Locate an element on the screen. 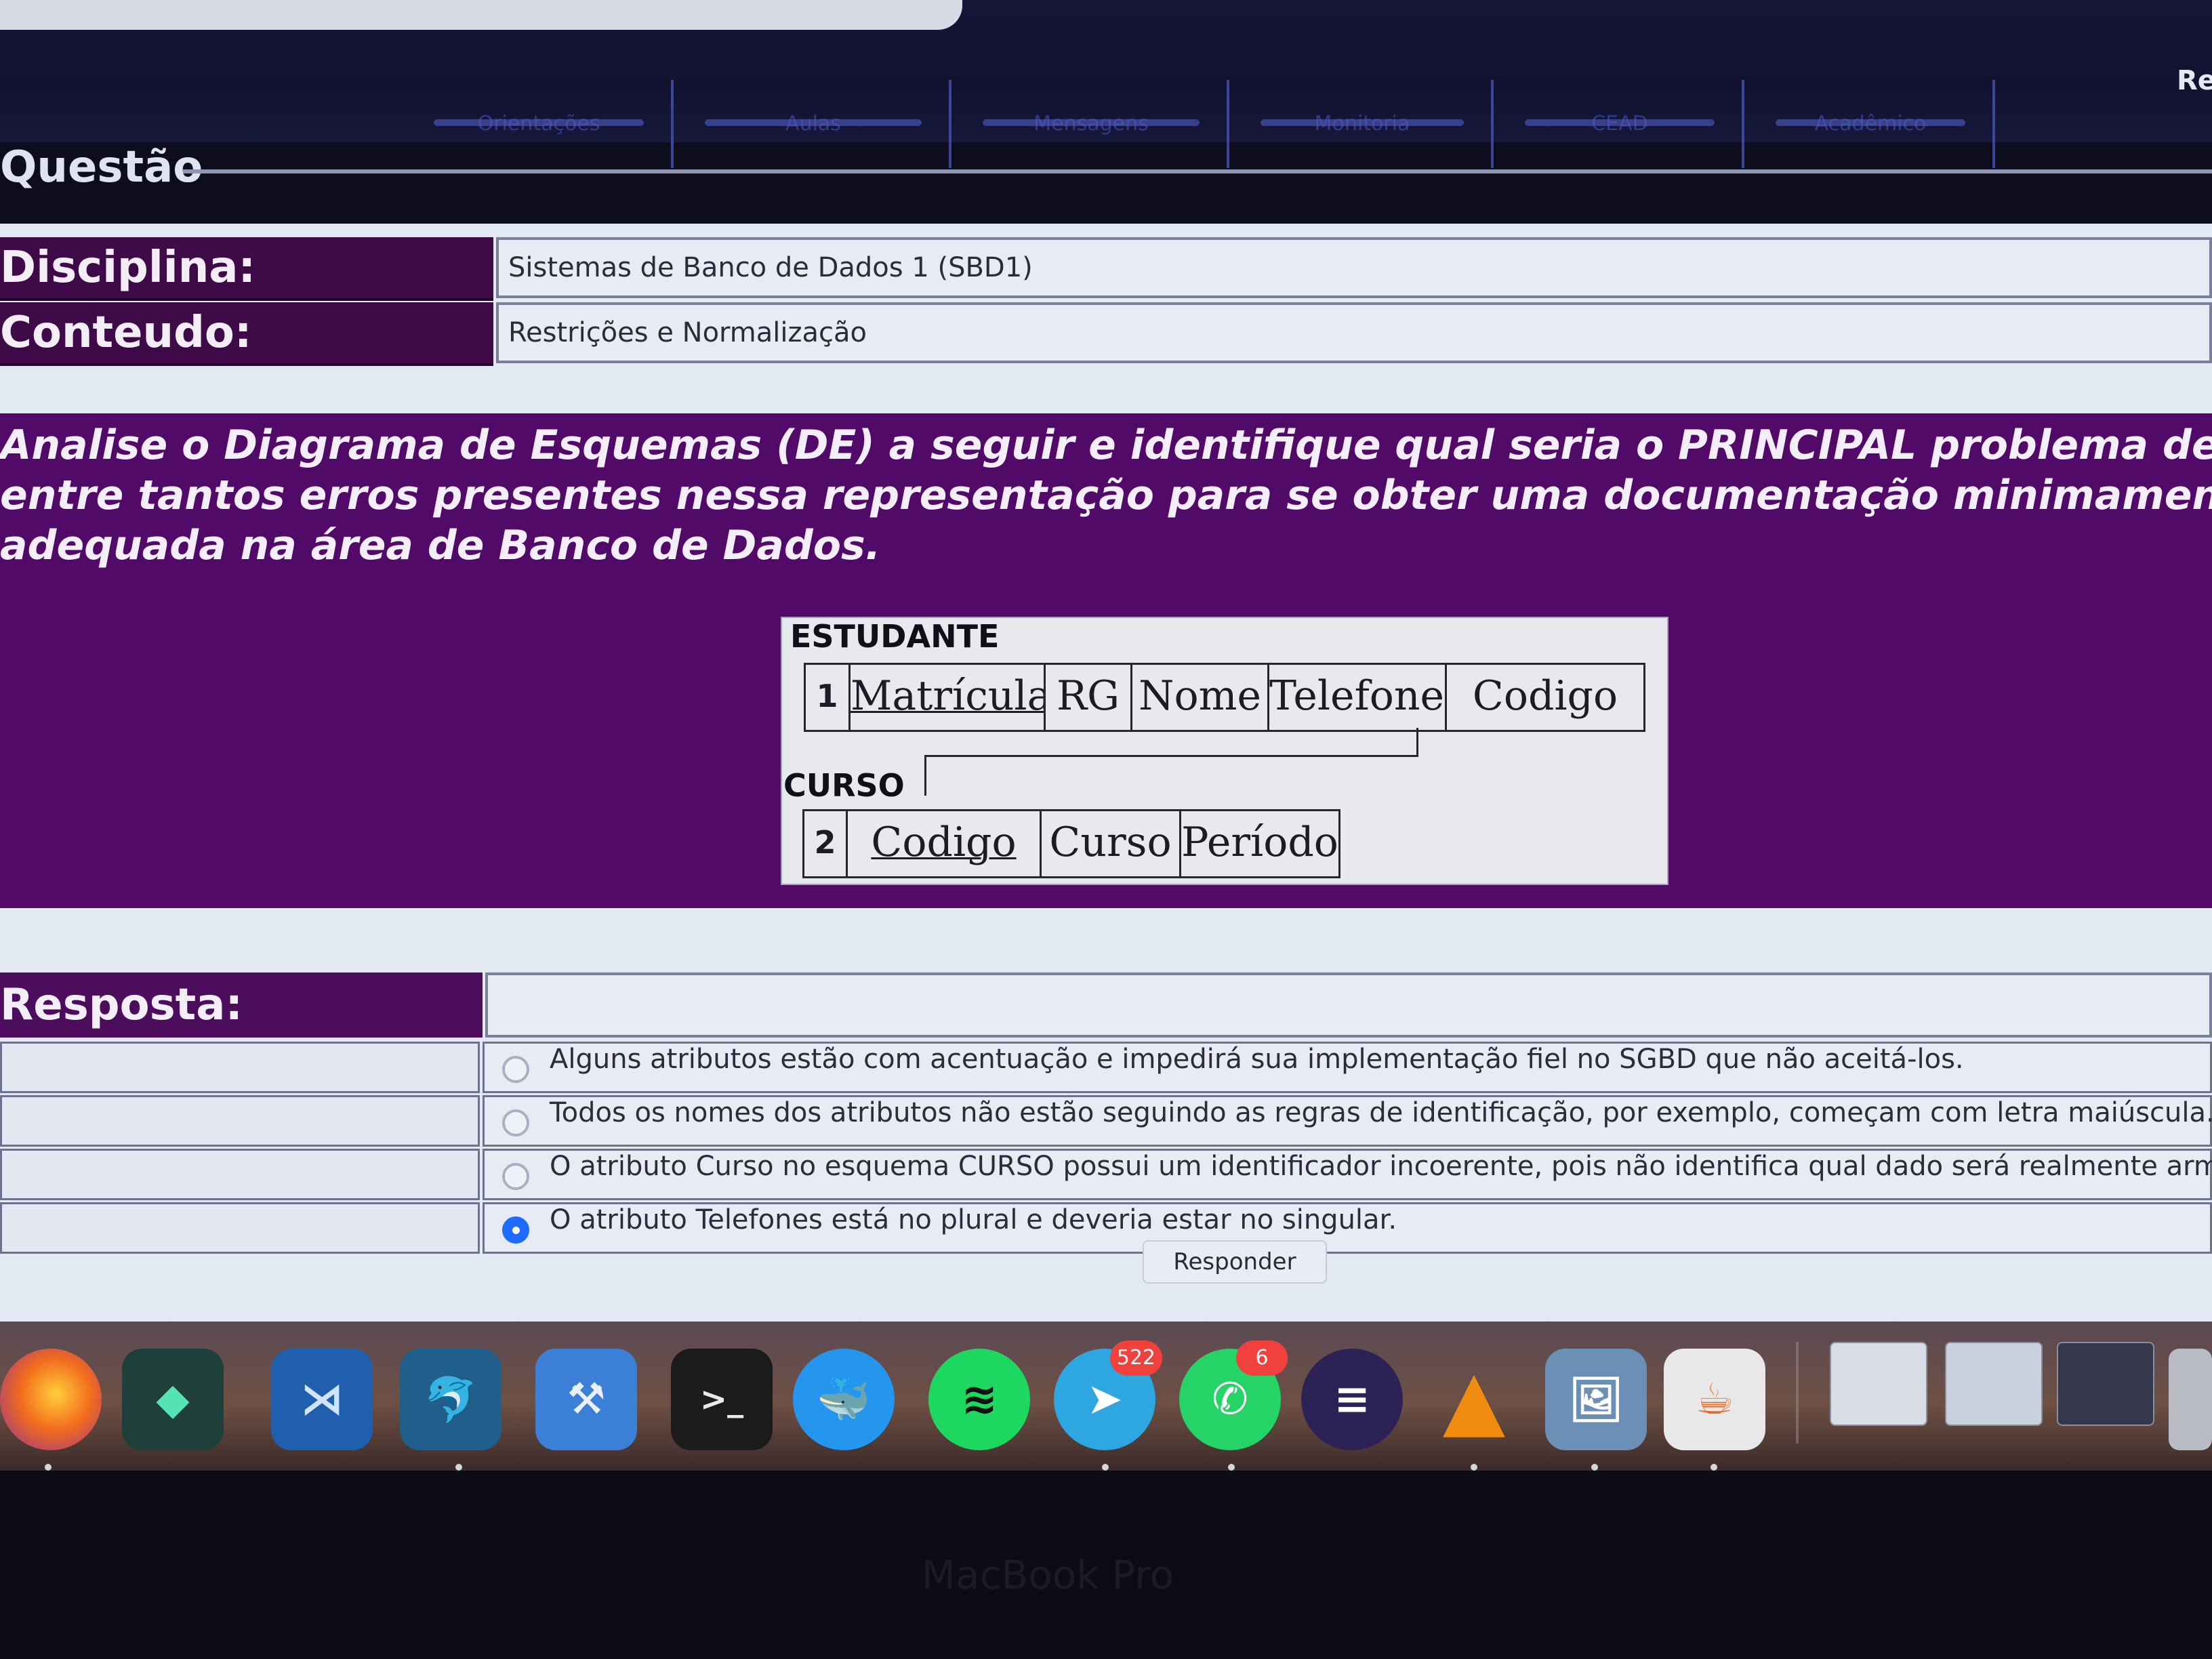 This screenshot has height=1659, width=2212. curso-number: 2 is located at coordinates (826, 843).